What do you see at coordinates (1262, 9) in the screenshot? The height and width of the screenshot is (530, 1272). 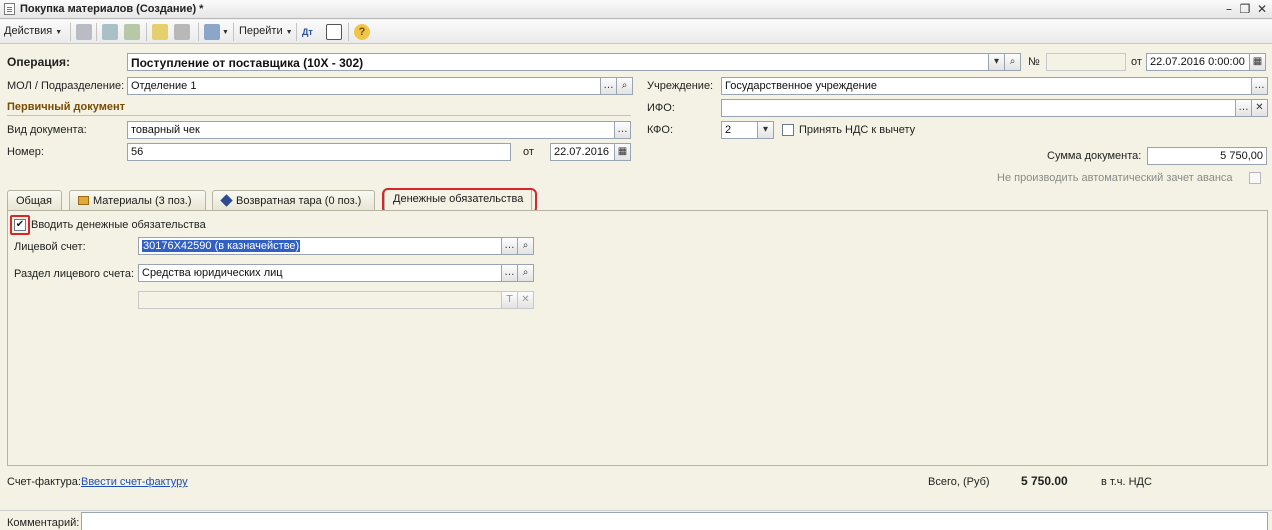 I see `close-icon: ✕` at bounding box center [1262, 9].